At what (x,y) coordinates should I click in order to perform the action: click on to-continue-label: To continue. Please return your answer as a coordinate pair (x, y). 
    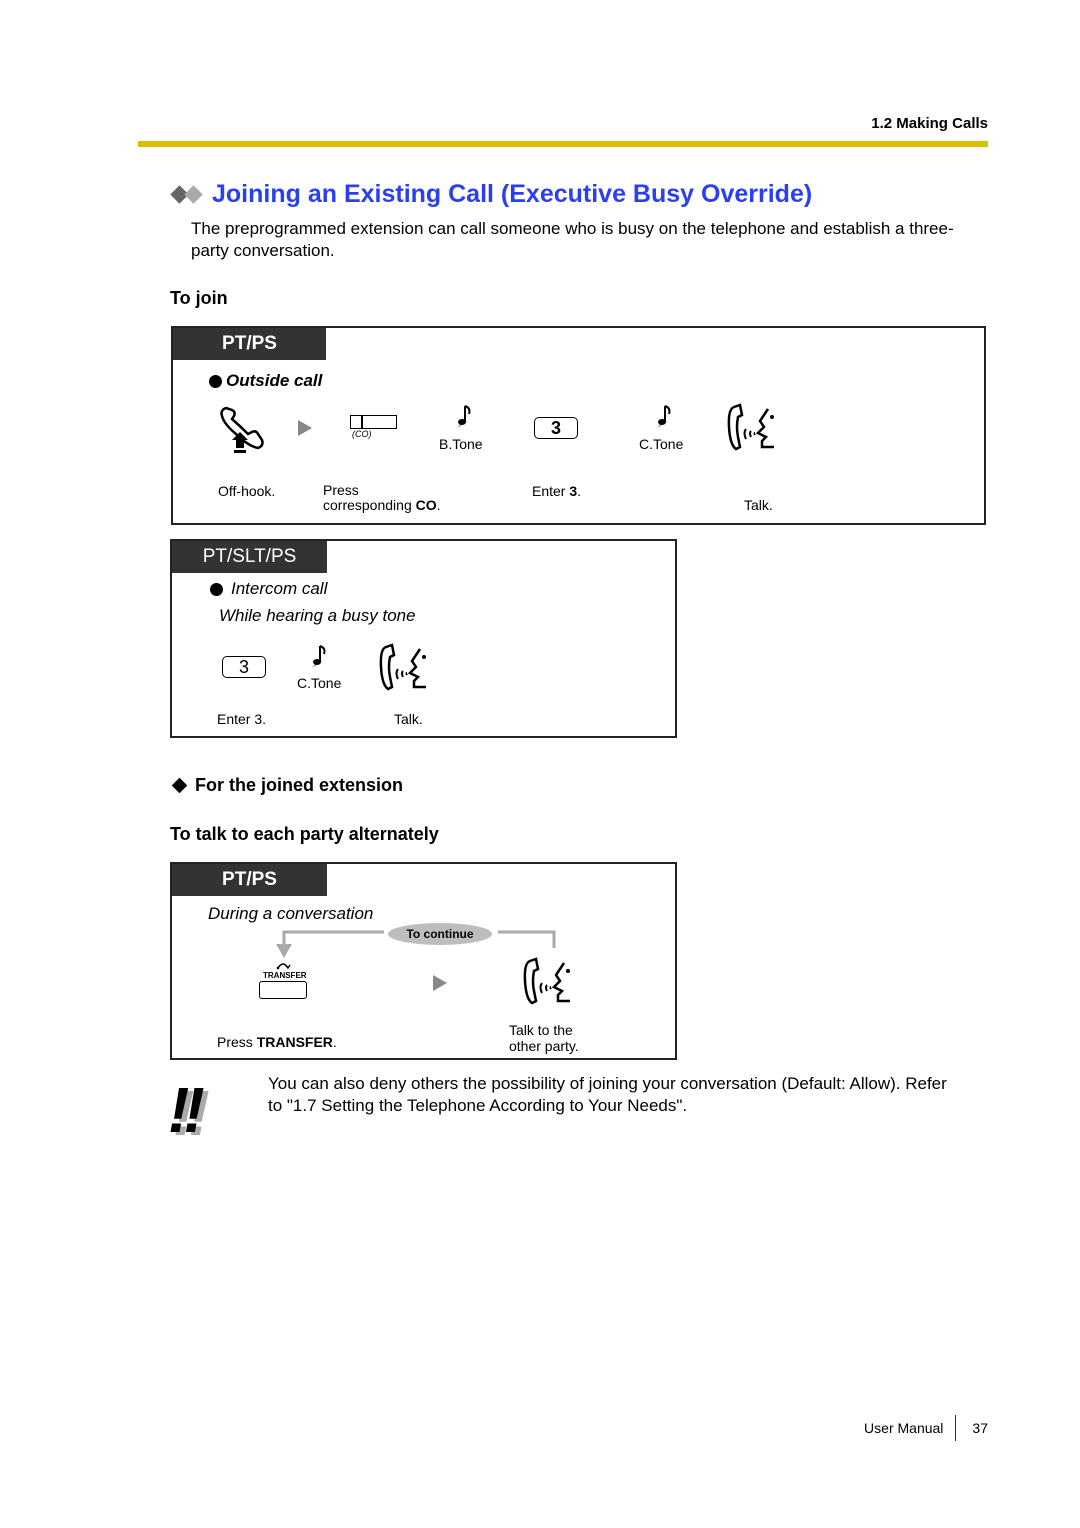
    Looking at the image, I should click on (440, 934).